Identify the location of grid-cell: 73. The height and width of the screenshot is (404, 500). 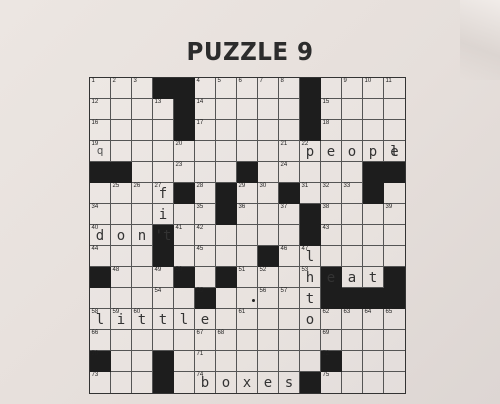
(100, 382).